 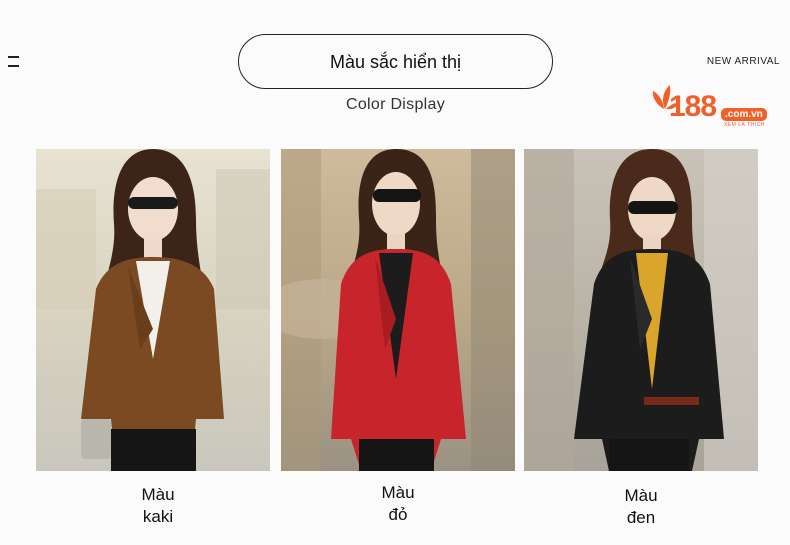 I want to click on caption-black-line2: đen, so click(x=641, y=517).